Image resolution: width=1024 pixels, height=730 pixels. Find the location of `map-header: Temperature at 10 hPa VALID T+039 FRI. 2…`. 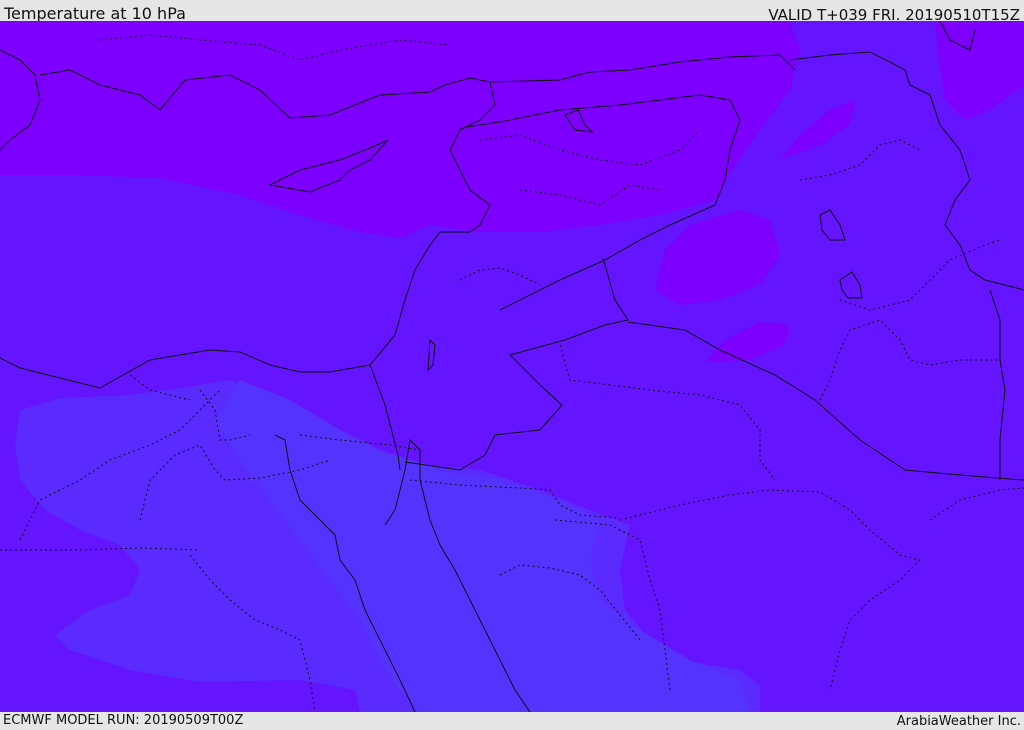

map-header: Temperature at 10 hPa VALID T+039 FRI. 2… is located at coordinates (512, 12).